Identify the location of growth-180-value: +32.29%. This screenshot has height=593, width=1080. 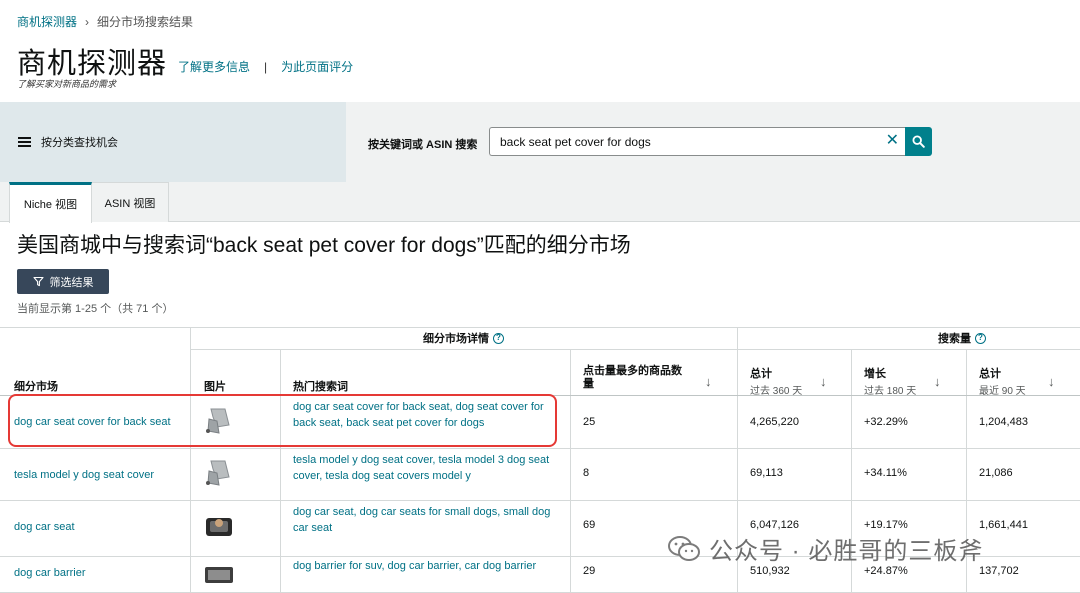
(886, 422).